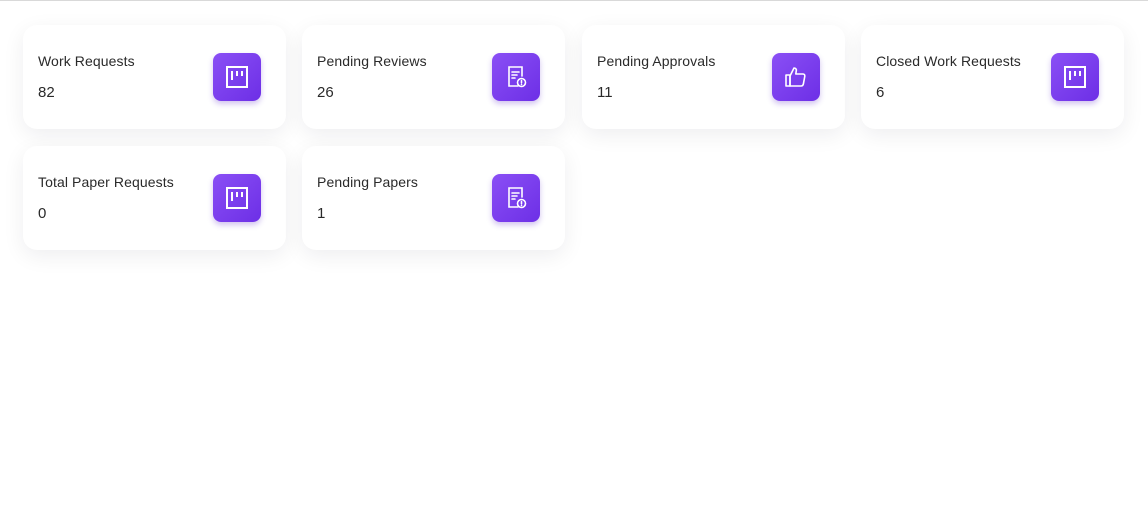  What do you see at coordinates (46, 92) in the screenshot?
I see `card-value: 82` at bounding box center [46, 92].